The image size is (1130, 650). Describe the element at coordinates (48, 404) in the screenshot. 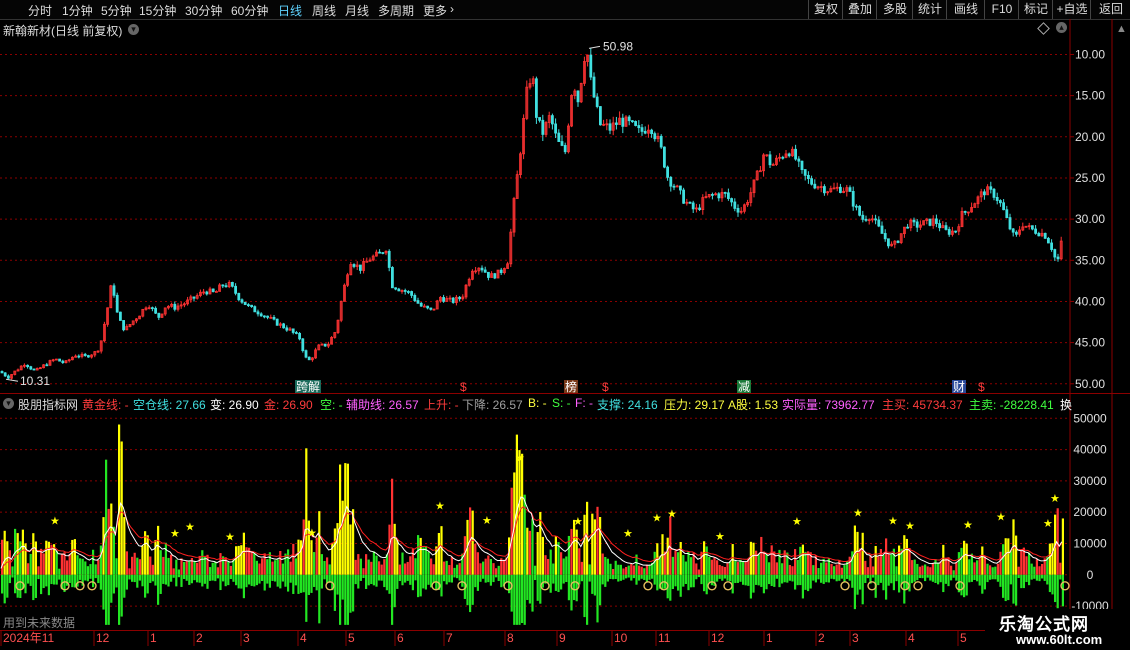

I see `indicator-name: 股朋指标网` at that location.